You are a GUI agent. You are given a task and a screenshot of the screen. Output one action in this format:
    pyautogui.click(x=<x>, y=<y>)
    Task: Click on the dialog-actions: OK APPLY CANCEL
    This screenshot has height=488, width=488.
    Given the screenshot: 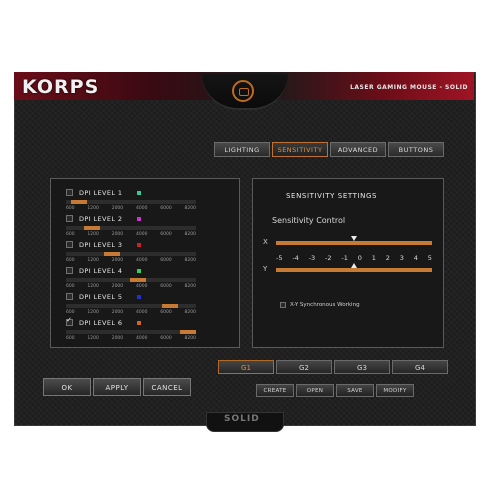 What is the action you would take?
    pyautogui.click(x=117, y=387)
    